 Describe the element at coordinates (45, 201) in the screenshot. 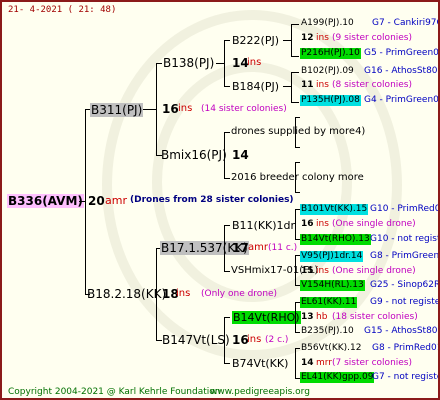

I see `root-queen: B336(AVM)` at that location.